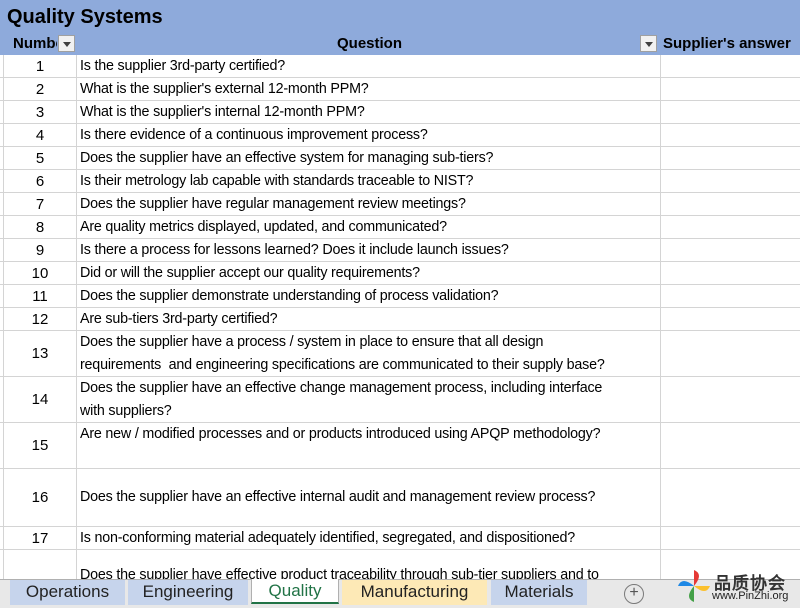 The height and width of the screenshot is (608, 800). I want to click on sheet-tab-quality: Quality, so click(295, 591).